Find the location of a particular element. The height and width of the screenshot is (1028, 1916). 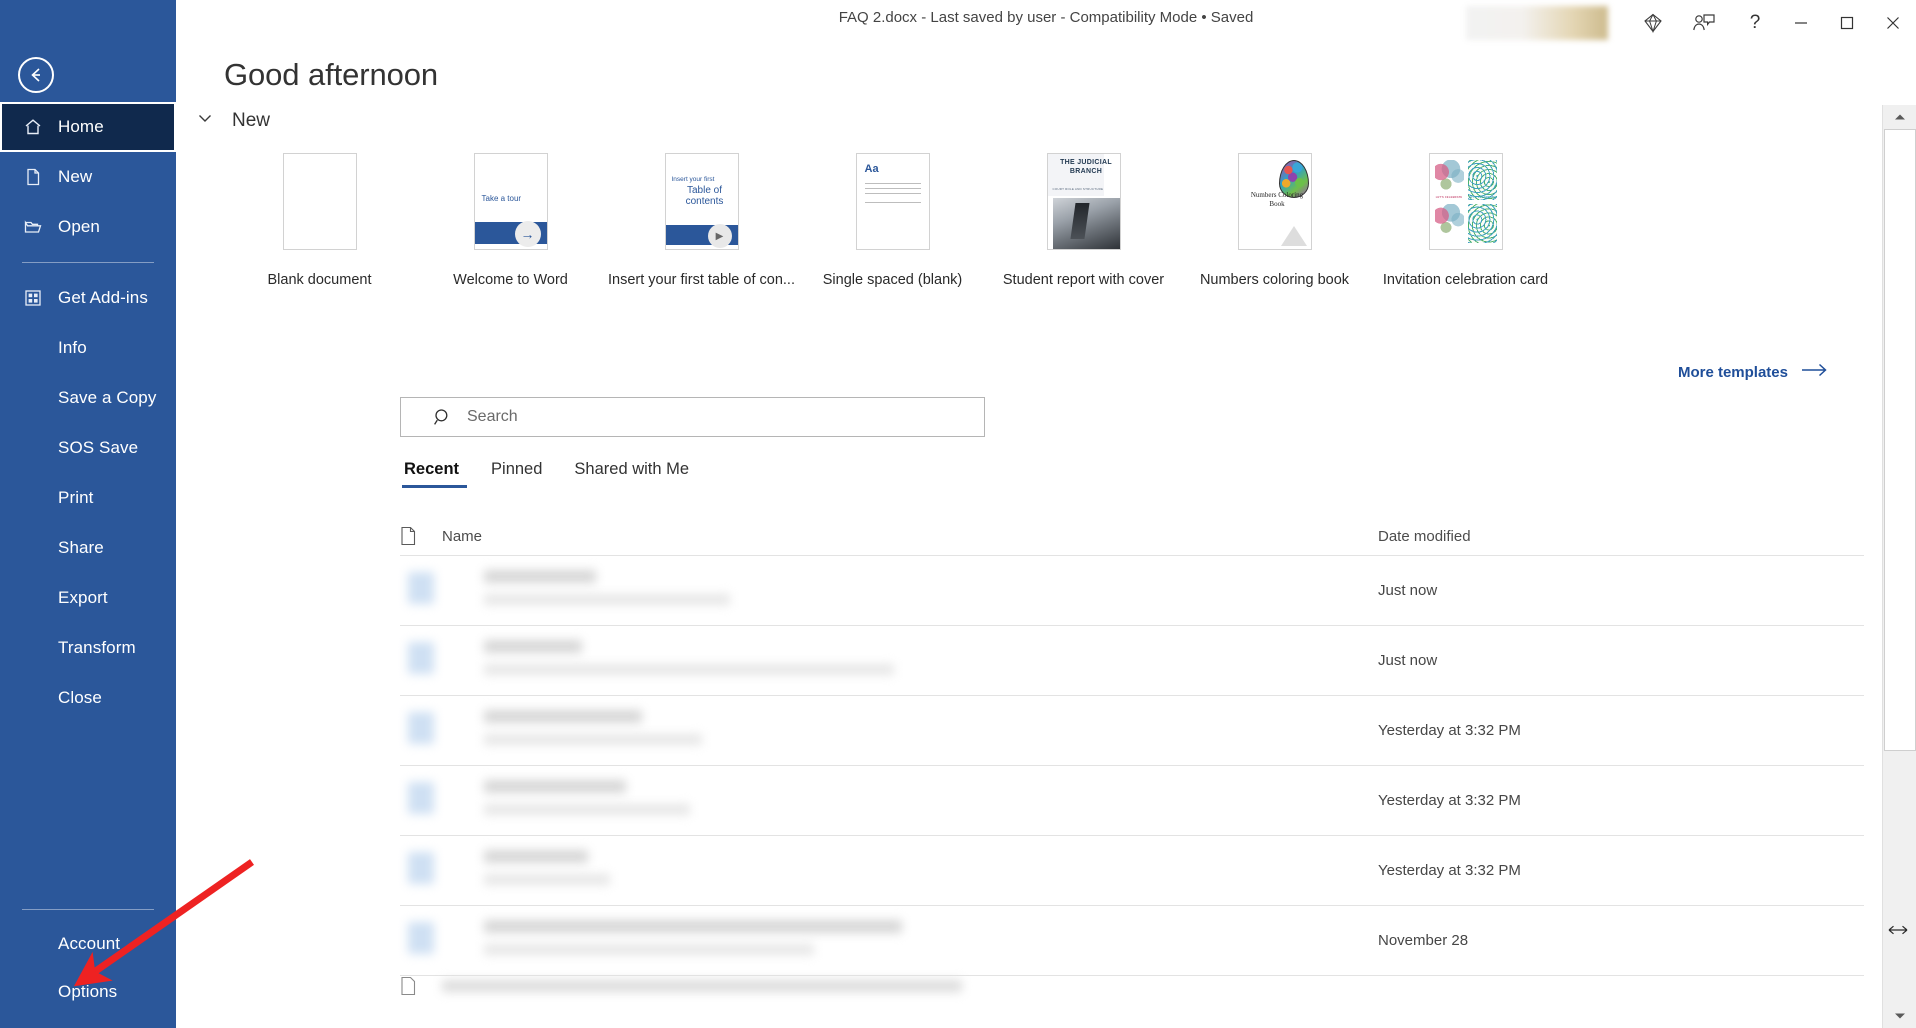

sidebar-bottom-group: Account Options is located at coordinates (88, 957).